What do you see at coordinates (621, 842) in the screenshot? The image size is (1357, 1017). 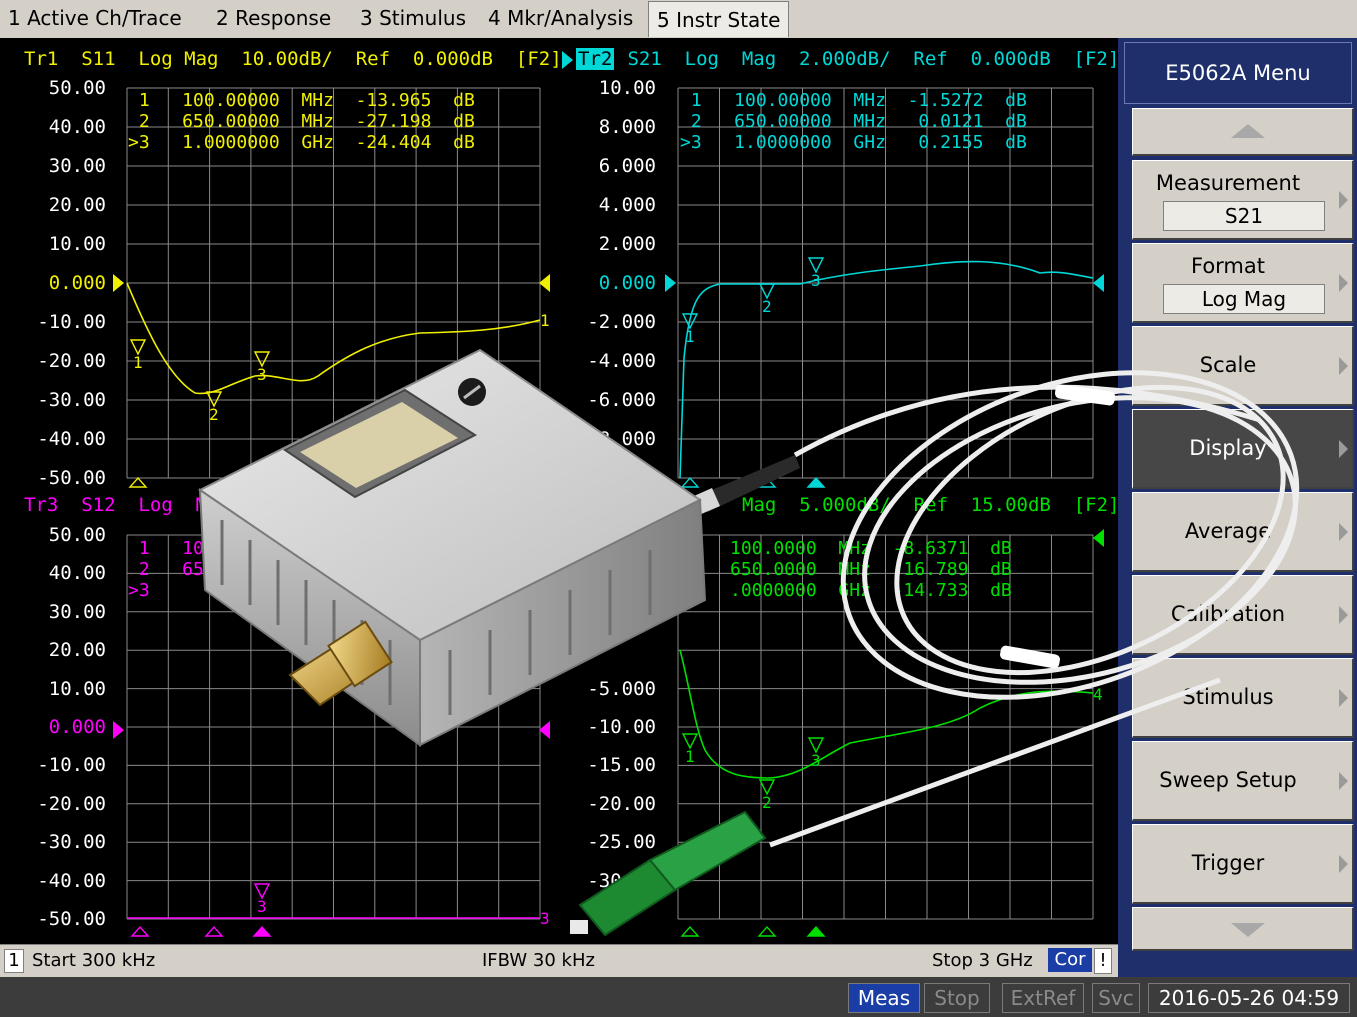 I see `ylab-tr4-tick-4: -25.00` at bounding box center [621, 842].